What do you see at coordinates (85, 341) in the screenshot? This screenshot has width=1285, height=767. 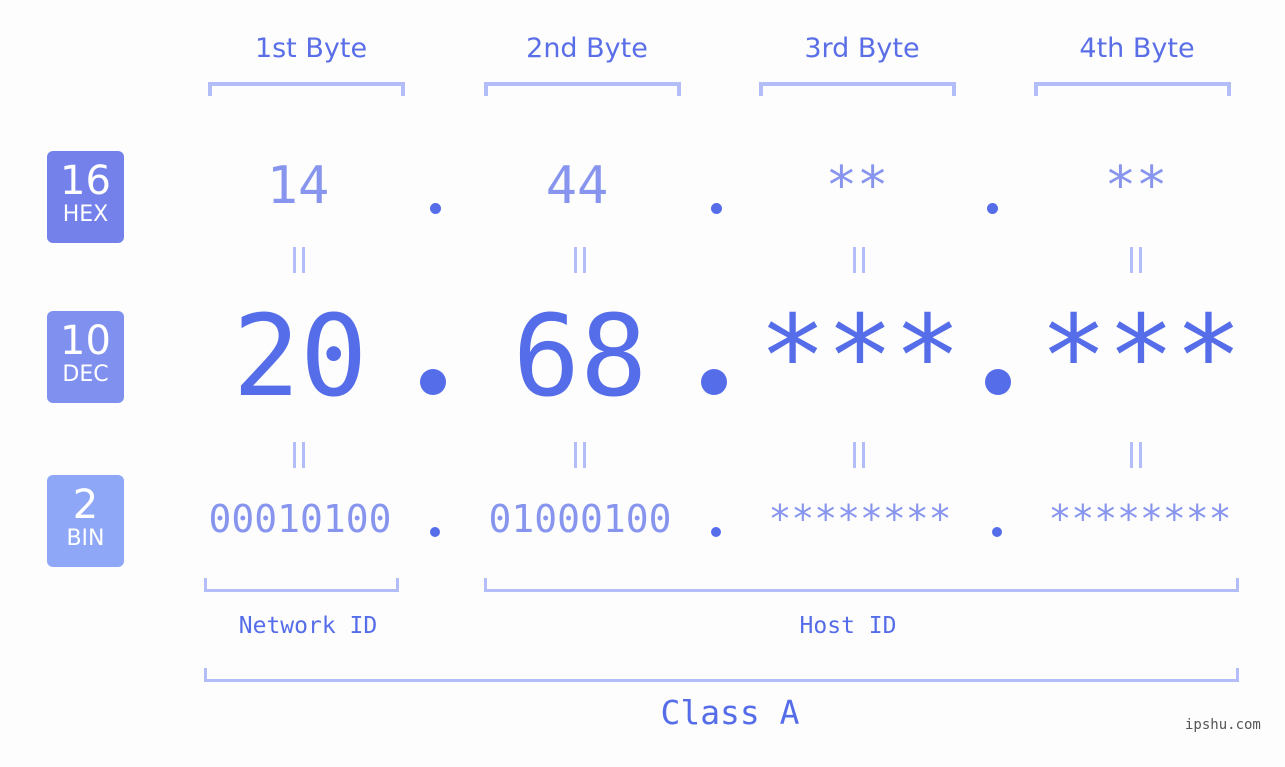 I see `dec-base: 10` at bounding box center [85, 341].